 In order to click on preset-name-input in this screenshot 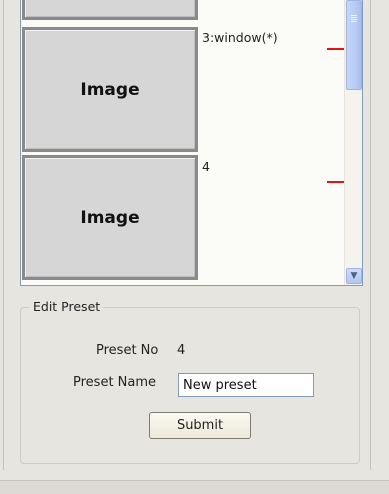, I will do `click(246, 385)`.